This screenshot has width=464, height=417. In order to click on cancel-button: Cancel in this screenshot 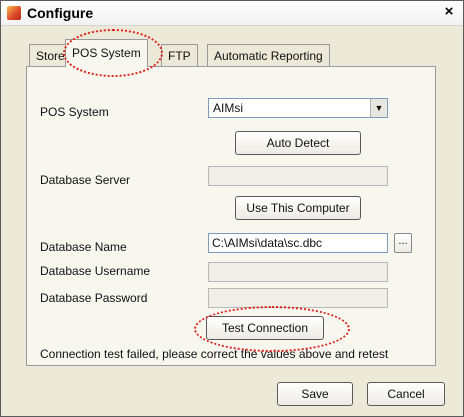, I will do `click(406, 394)`.